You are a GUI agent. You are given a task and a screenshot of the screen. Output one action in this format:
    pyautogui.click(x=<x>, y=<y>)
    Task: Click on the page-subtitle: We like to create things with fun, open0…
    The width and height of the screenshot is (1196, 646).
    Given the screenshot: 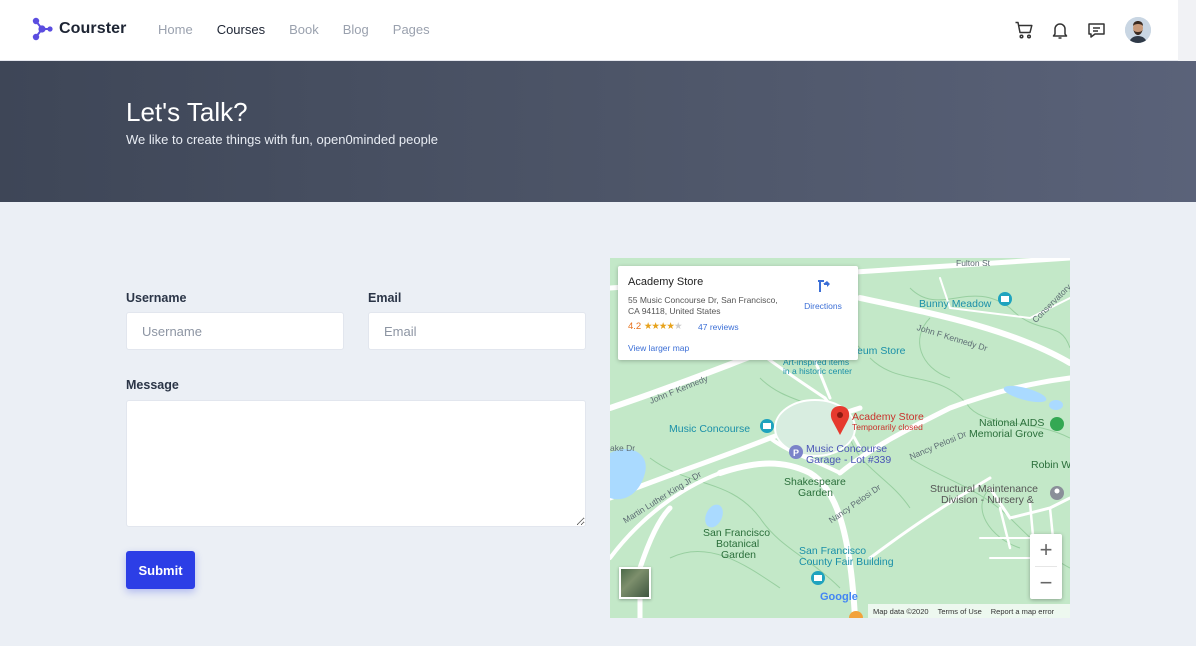 What is the action you would take?
    pyautogui.click(x=282, y=139)
    